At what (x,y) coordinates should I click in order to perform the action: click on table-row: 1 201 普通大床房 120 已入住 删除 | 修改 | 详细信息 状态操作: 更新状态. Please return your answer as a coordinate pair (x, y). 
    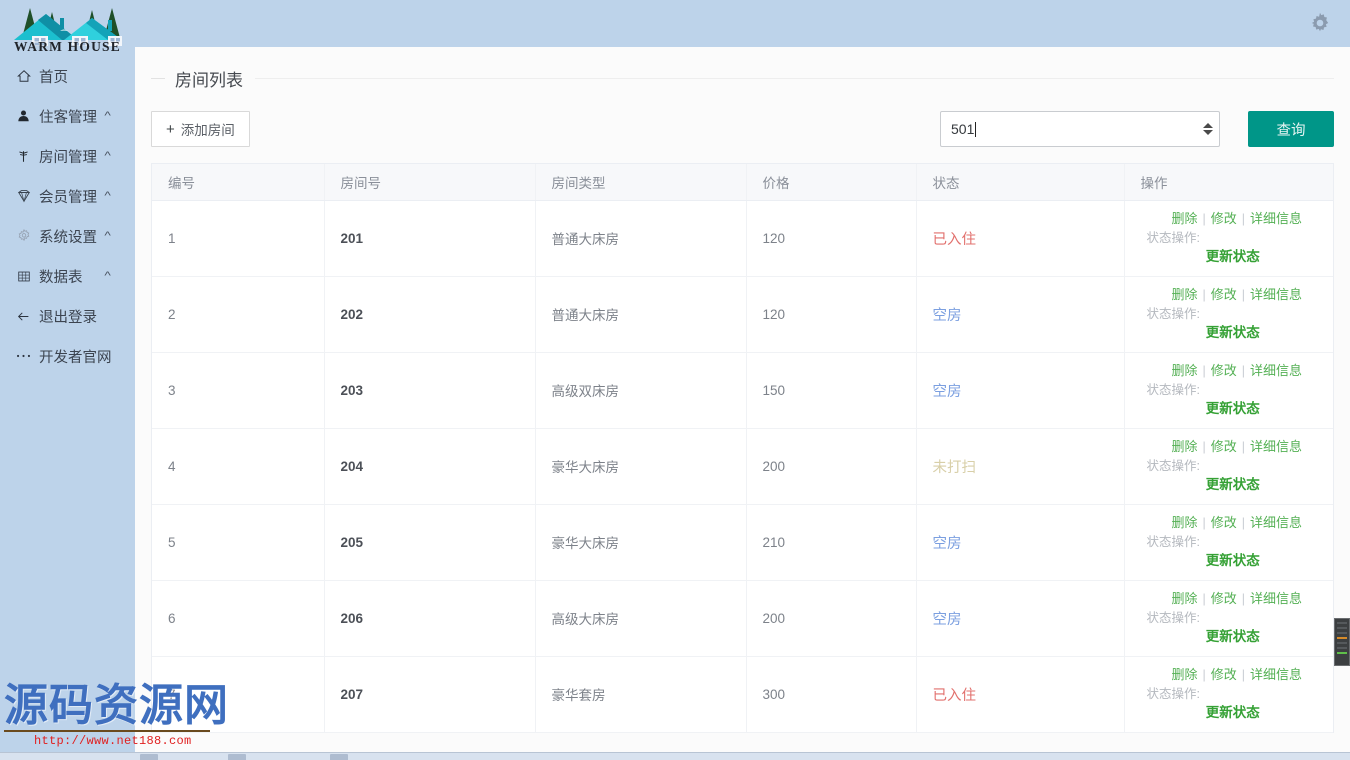
    Looking at the image, I should click on (742, 238).